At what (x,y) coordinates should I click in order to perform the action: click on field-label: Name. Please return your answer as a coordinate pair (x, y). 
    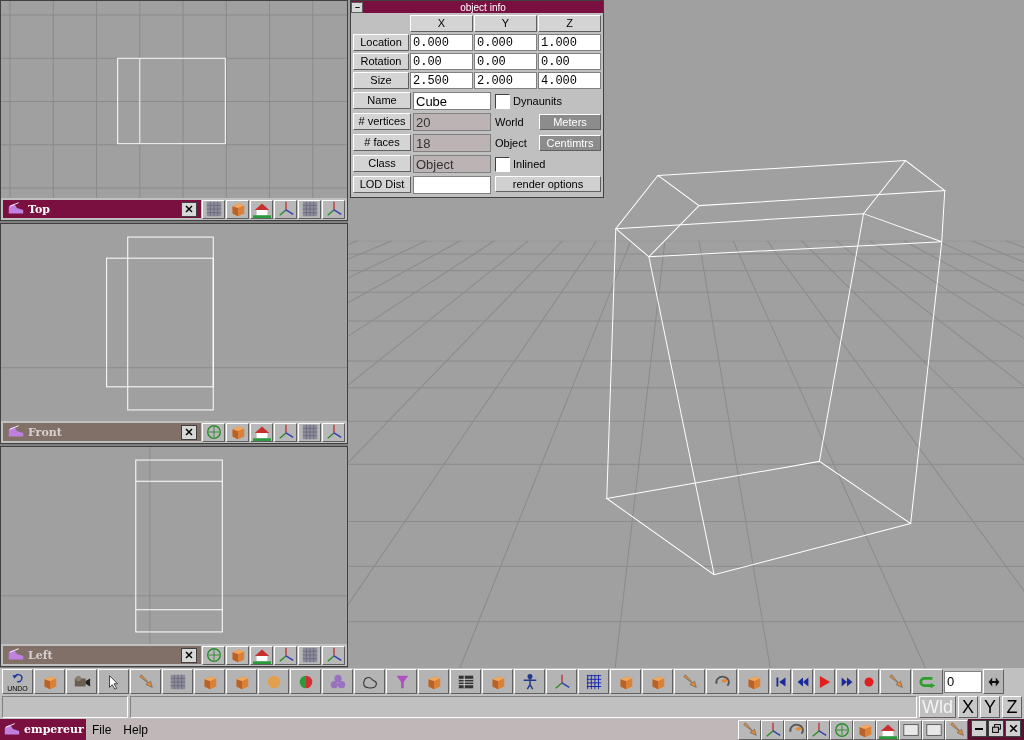
    Looking at the image, I should click on (382, 100).